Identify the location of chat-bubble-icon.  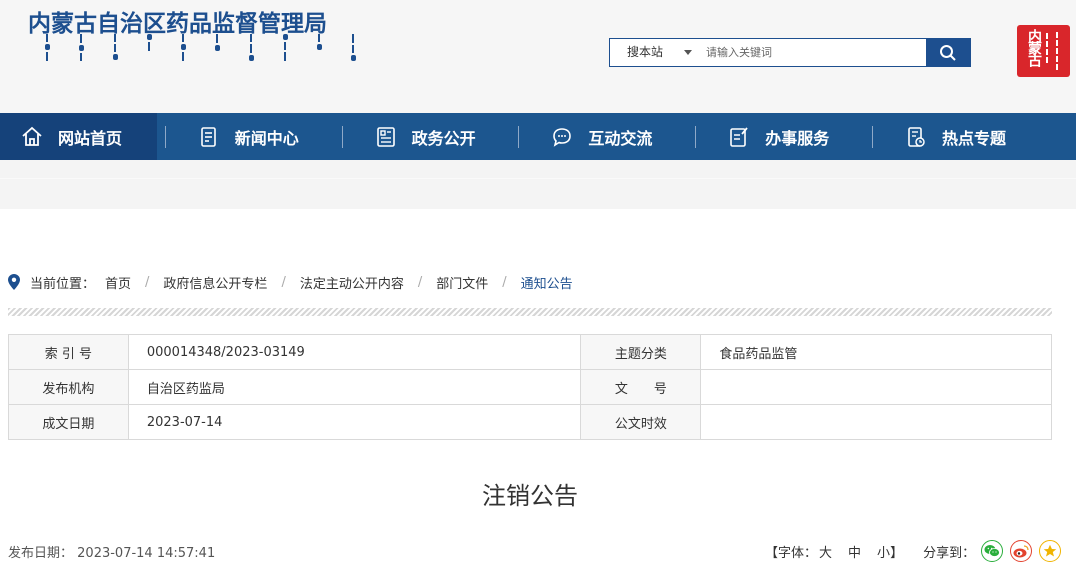
(562, 137).